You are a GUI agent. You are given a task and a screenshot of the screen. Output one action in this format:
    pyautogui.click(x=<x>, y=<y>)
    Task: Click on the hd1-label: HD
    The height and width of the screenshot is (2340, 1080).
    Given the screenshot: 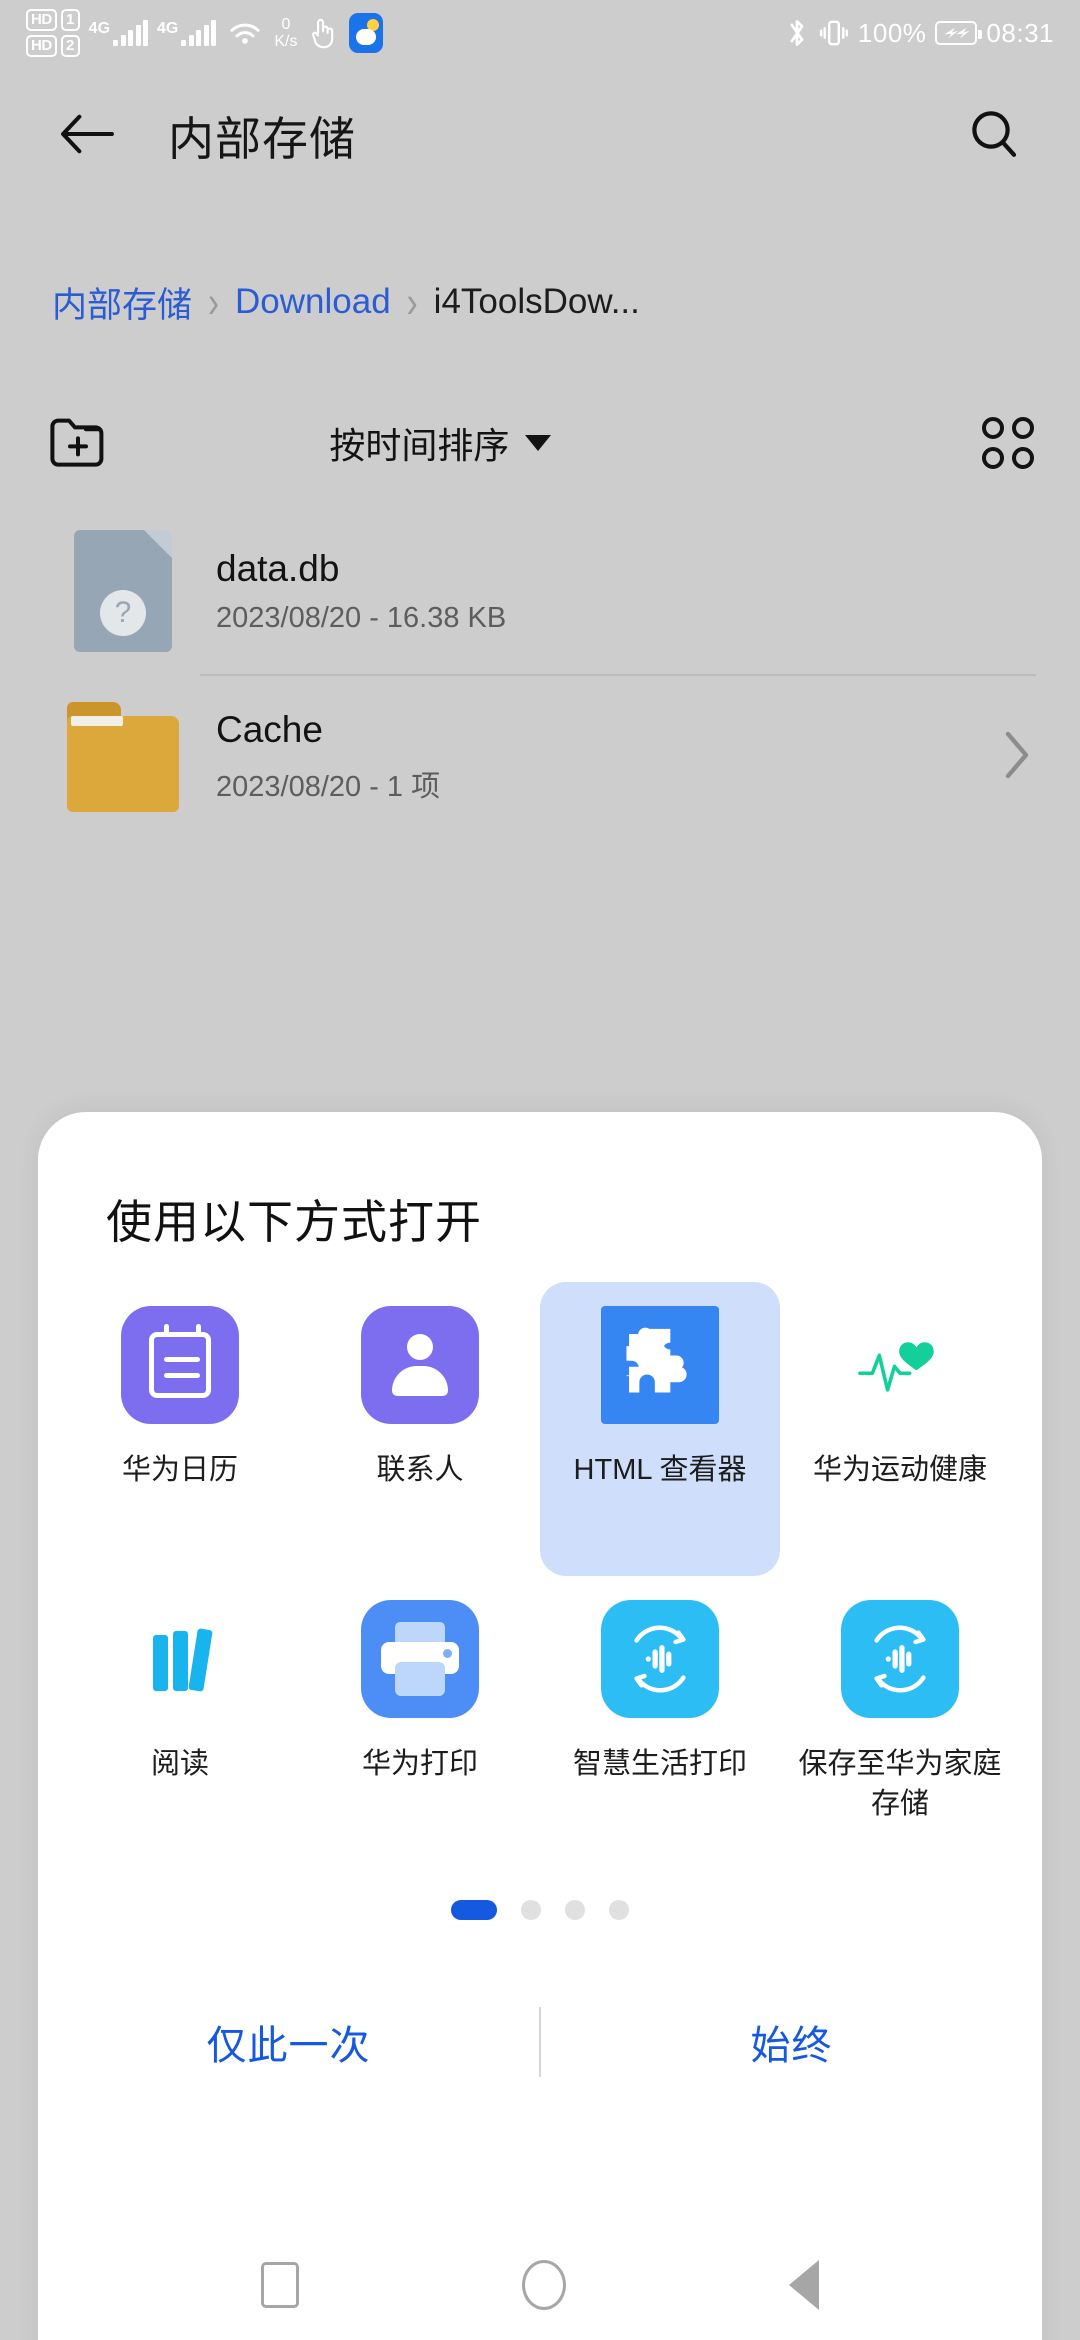 What is the action you would take?
    pyautogui.click(x=41, y=20)
    